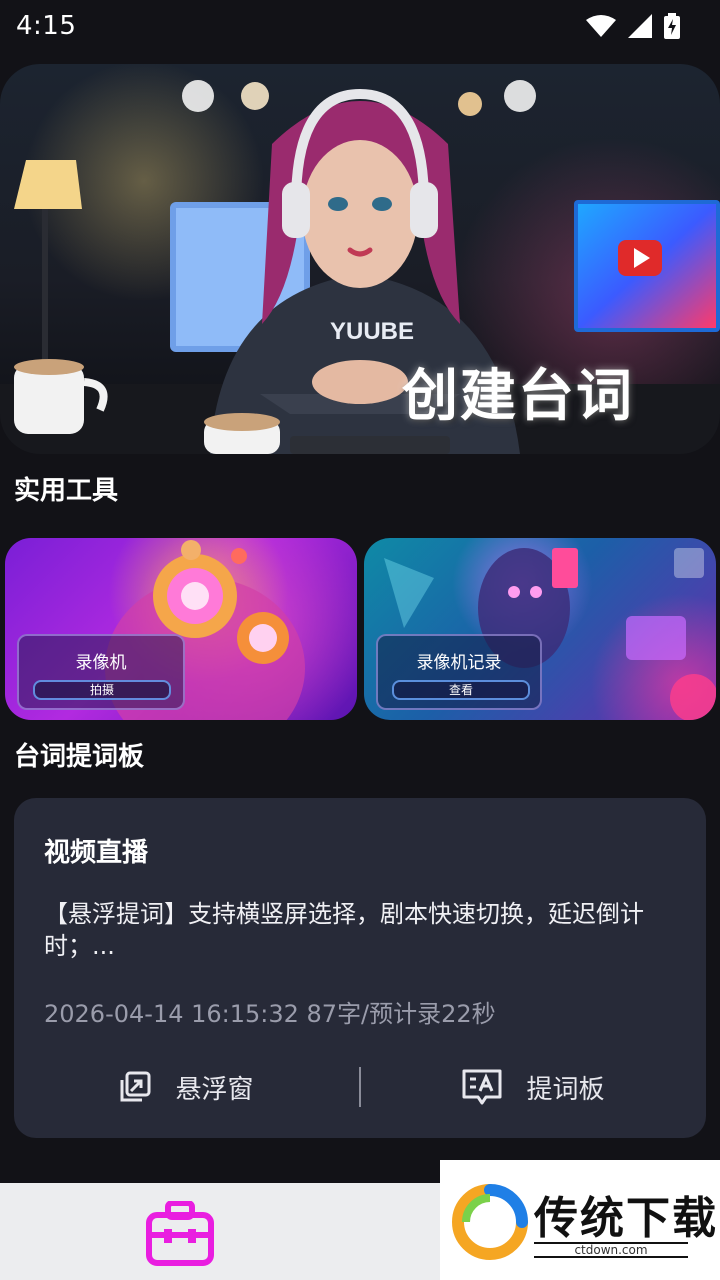  What do you see at coordinates (482, 1087) in the screenshot?
I see `teleprompter-icon` at bounding box center [482, 1087].